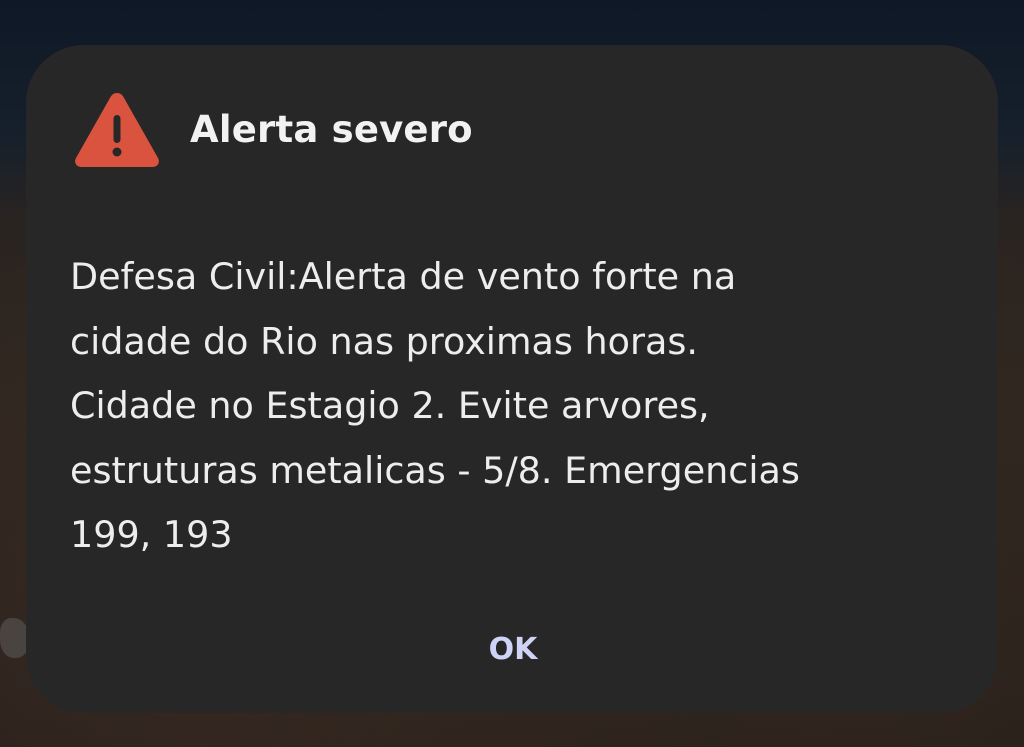  I want to click on ok-button: OK, so click(513, 649).